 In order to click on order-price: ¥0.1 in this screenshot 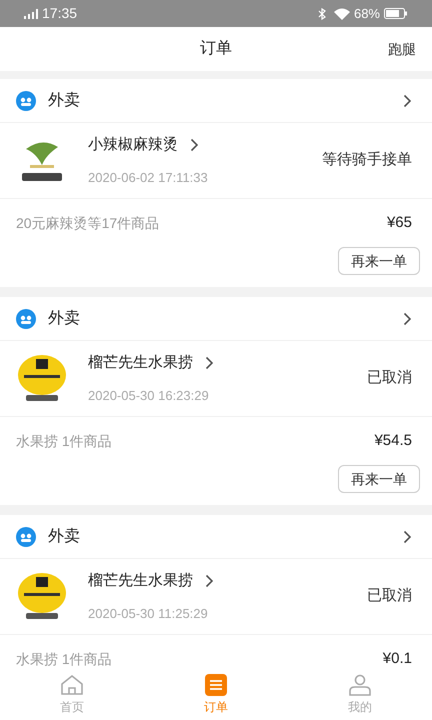, I will do `click(397, 658)`.